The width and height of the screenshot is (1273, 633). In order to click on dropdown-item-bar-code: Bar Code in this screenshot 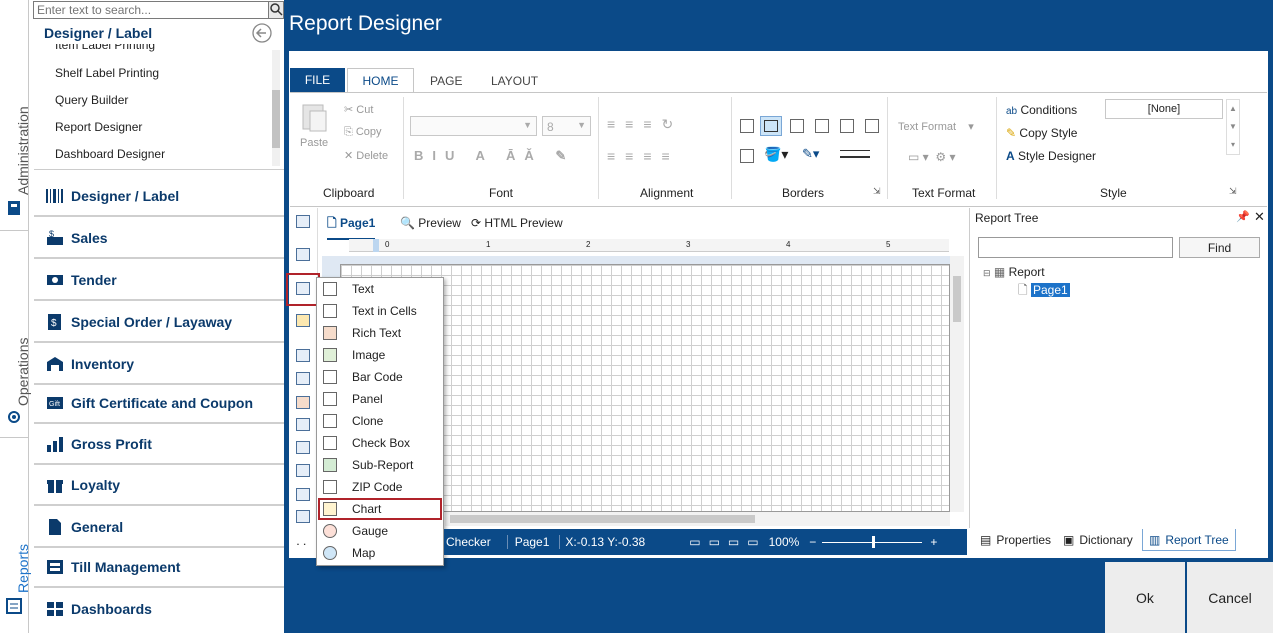, I will do `click(380, 377)`.